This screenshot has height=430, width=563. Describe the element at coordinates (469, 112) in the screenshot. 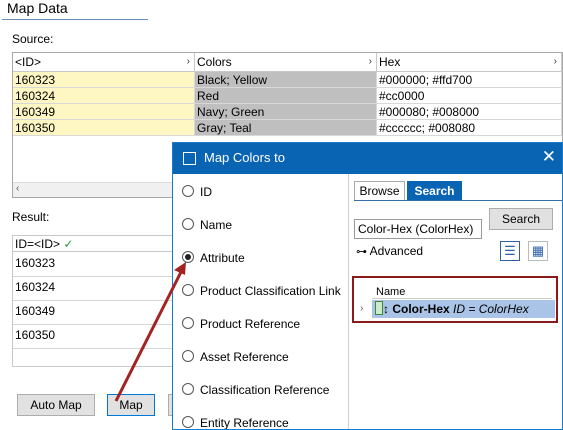

I see `hex-cell: #000080; #008000` at that location.